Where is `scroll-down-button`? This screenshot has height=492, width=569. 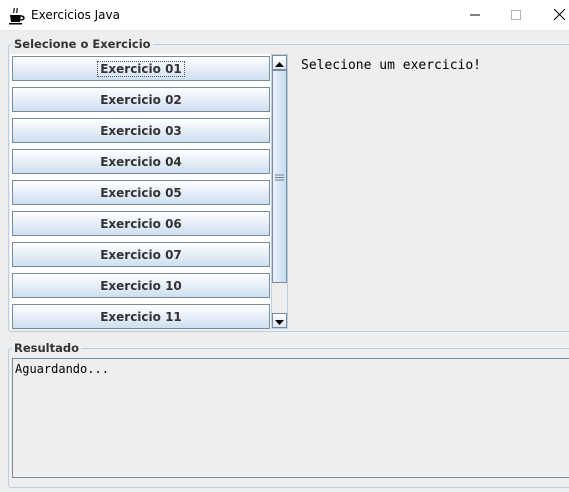
scroll-down-button is located at coordinates (279, 320).